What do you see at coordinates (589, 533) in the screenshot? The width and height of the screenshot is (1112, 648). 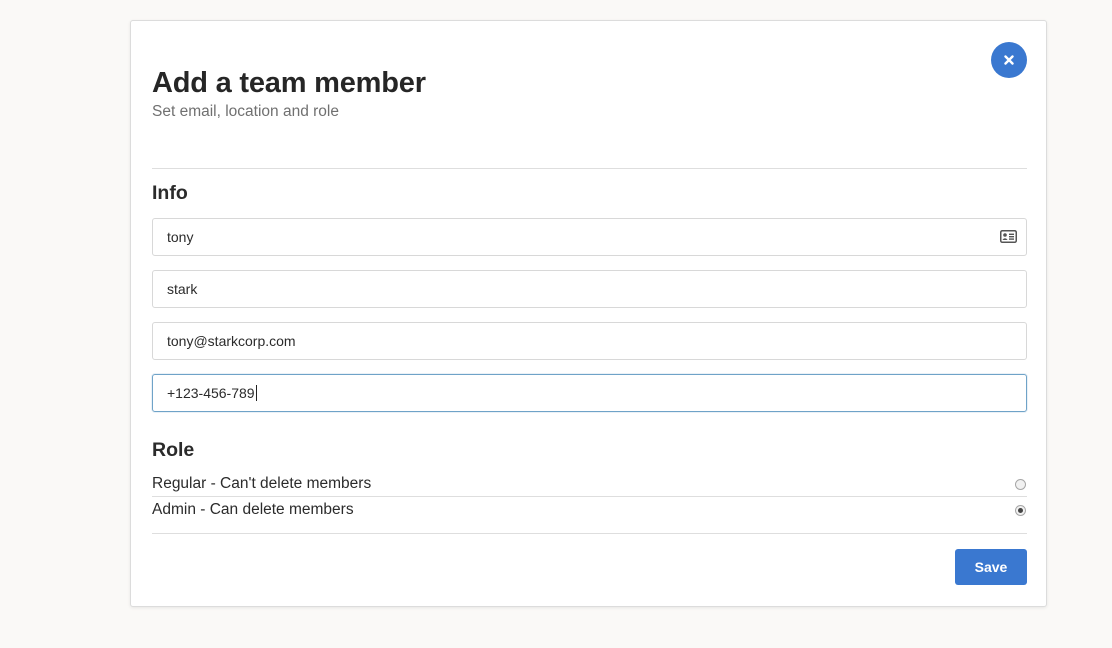 I see `footer-divider` at bounding box center [589, 533].